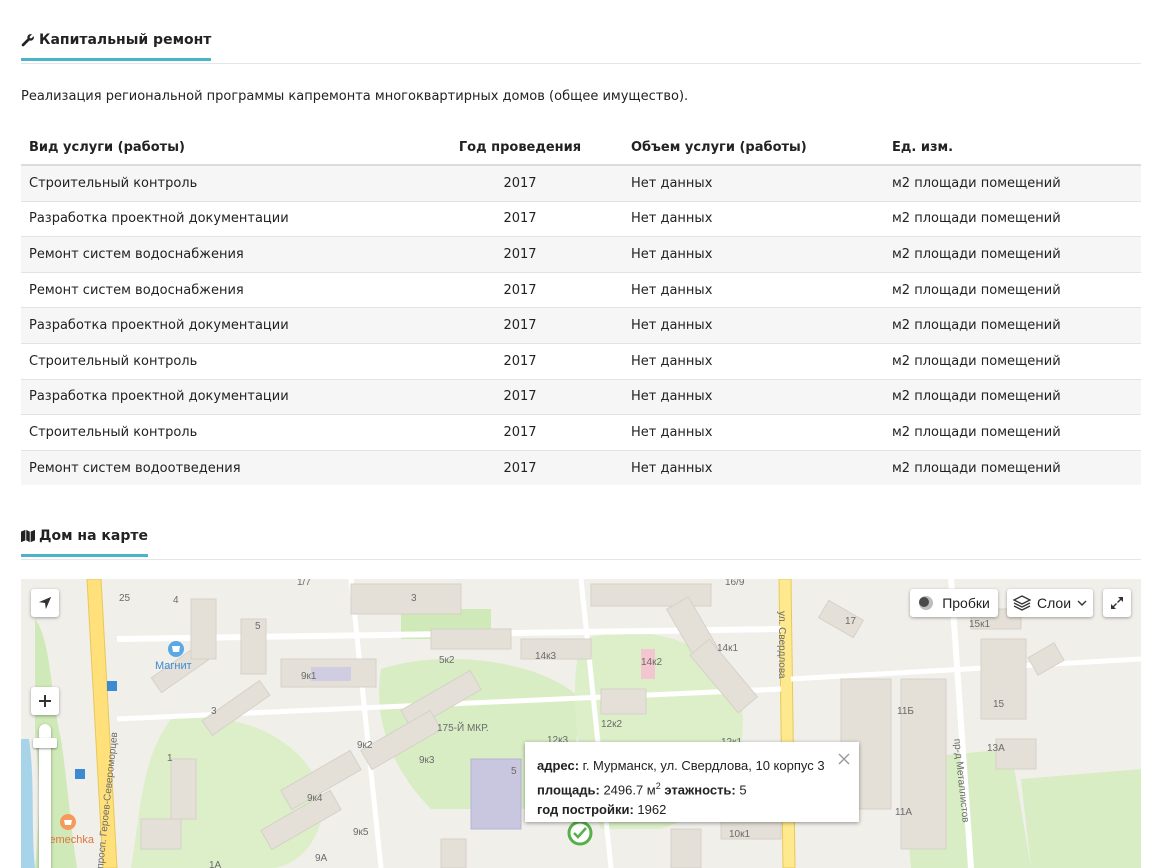  I want to click on house-label: 5к2, so click(447, 660).